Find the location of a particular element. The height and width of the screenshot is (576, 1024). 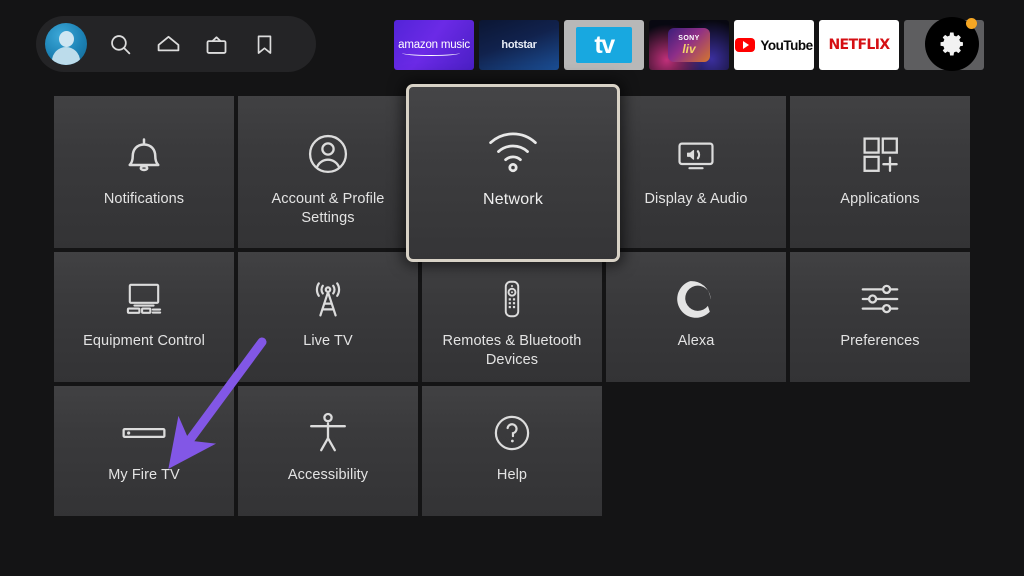

netflix-app: NETFLIX is located at coordinates (859, 45).